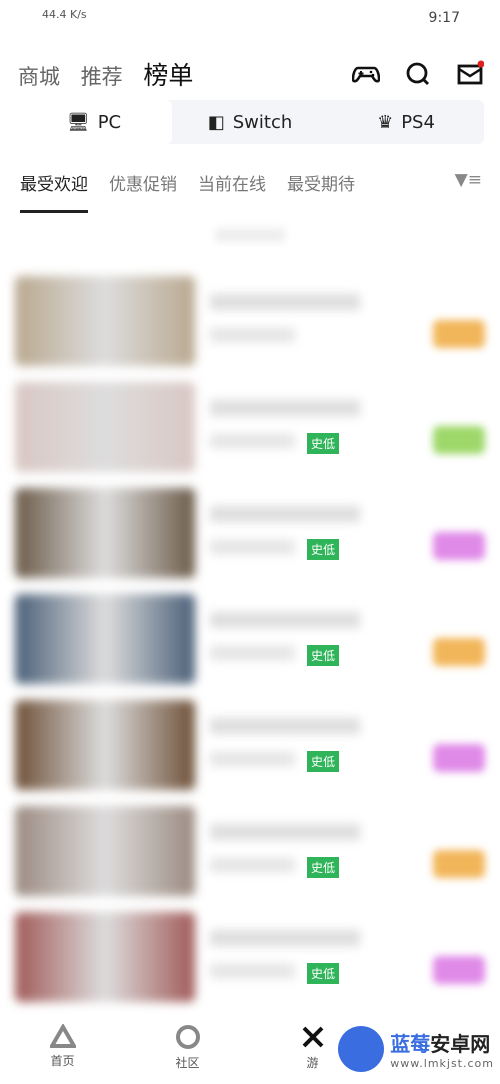  I want to click on playstation-icon: ♛, so click(385, 122).